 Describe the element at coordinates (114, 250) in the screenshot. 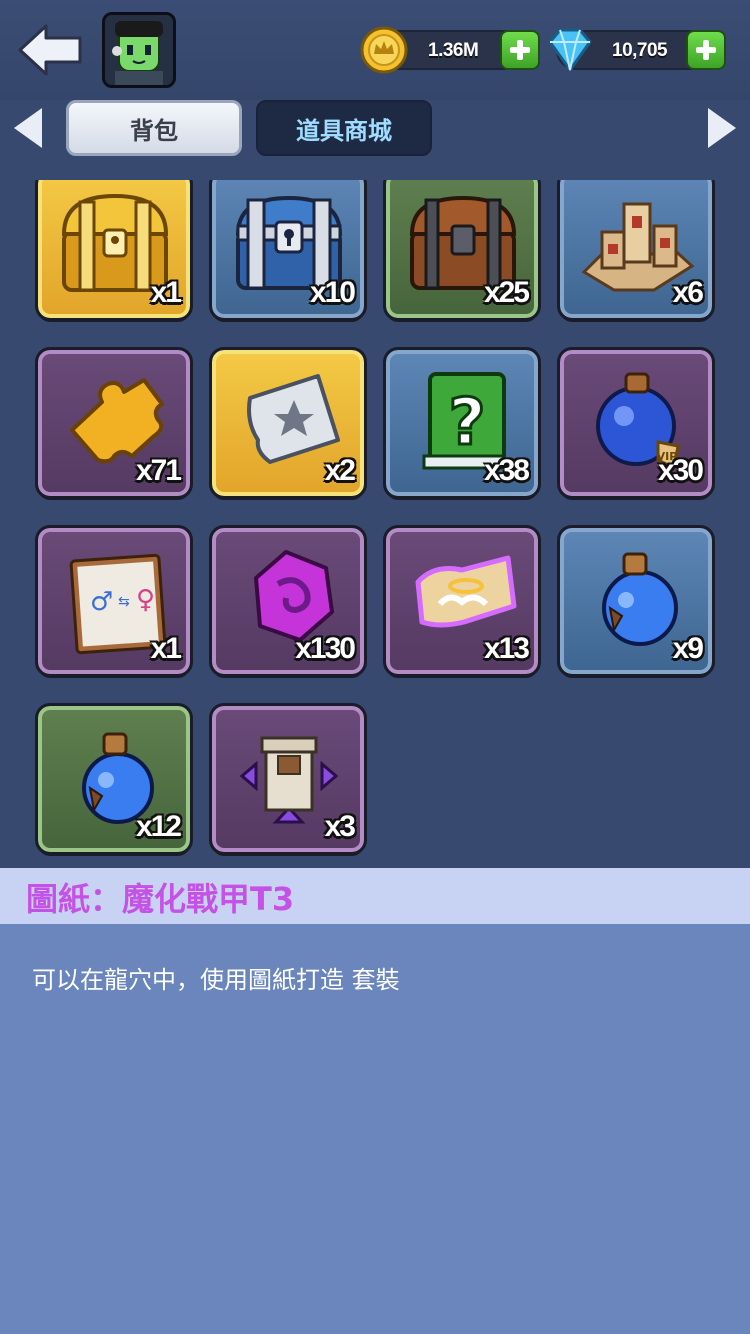

I see `inventory-slot-gold-chest: x1` at that location.